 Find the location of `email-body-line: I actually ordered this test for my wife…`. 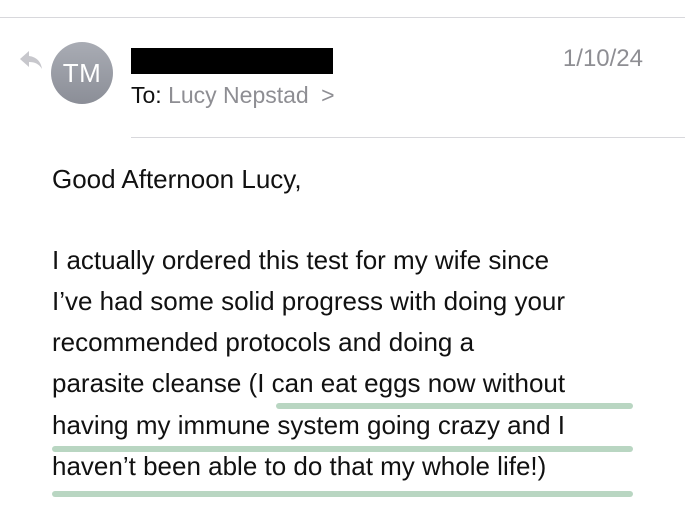

email-body-line: I actually ordered this test for my wife… is located at coordinates (301, 260).